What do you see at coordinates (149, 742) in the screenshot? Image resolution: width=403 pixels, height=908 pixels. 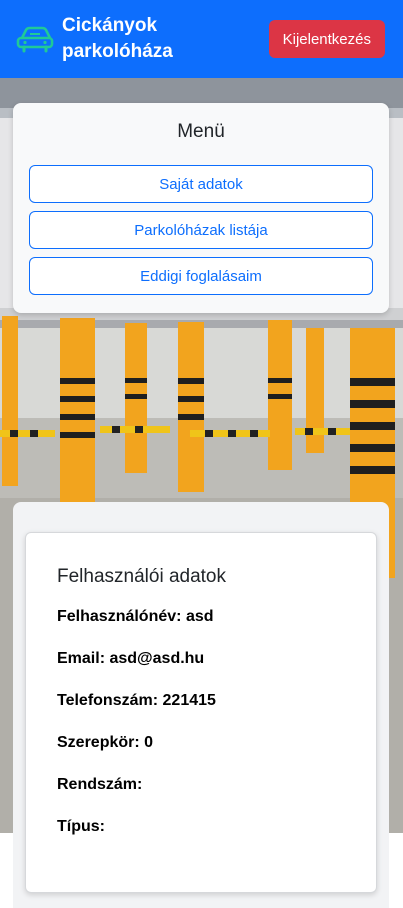 I see `role-value: 0` at bounding box center [149, 742].